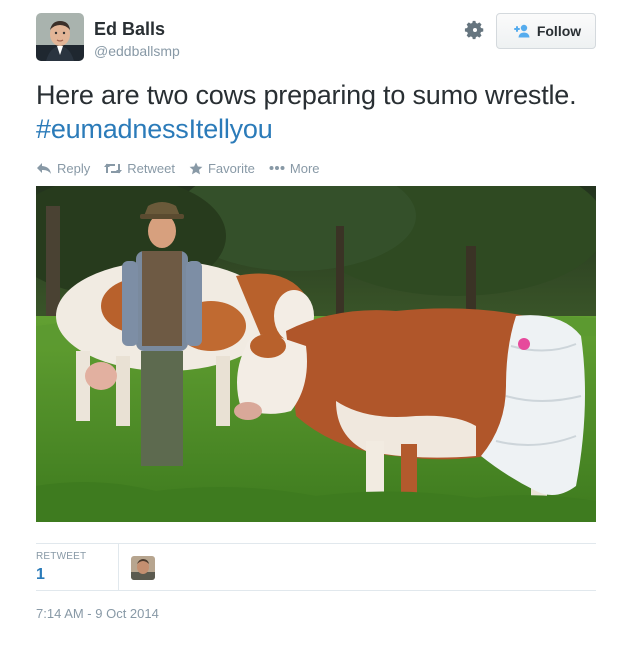 This screenshot has height=649, width=631. What do you see at coordinates (277, 168) in the screenshot?
I see `more-icon` at bounding box center [277, 168].